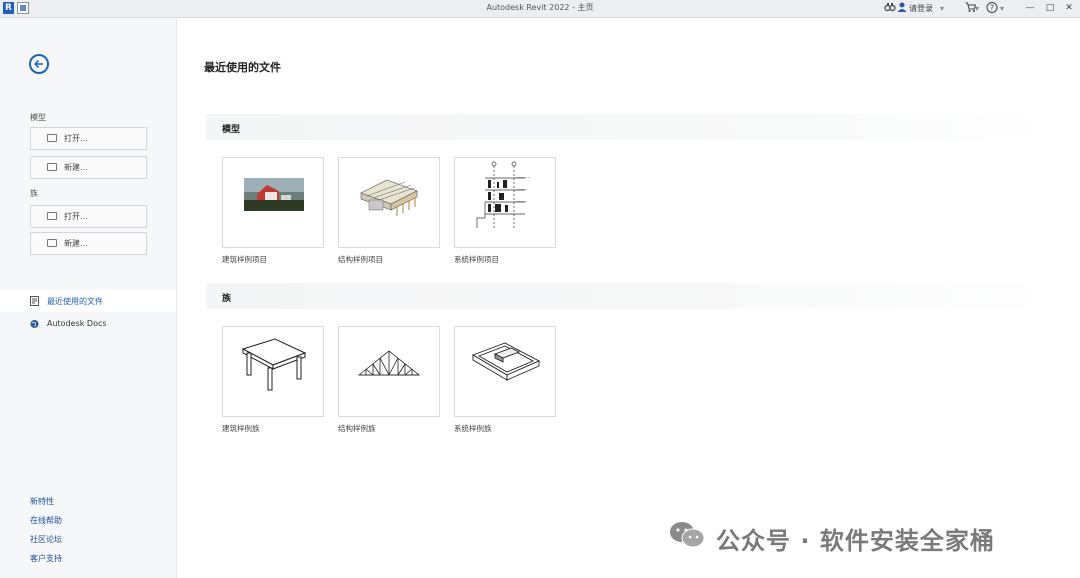 This screenshot has width=1080, height=578. I want to click on systems-project-card: ———— ——— ———, so click(505, 202).